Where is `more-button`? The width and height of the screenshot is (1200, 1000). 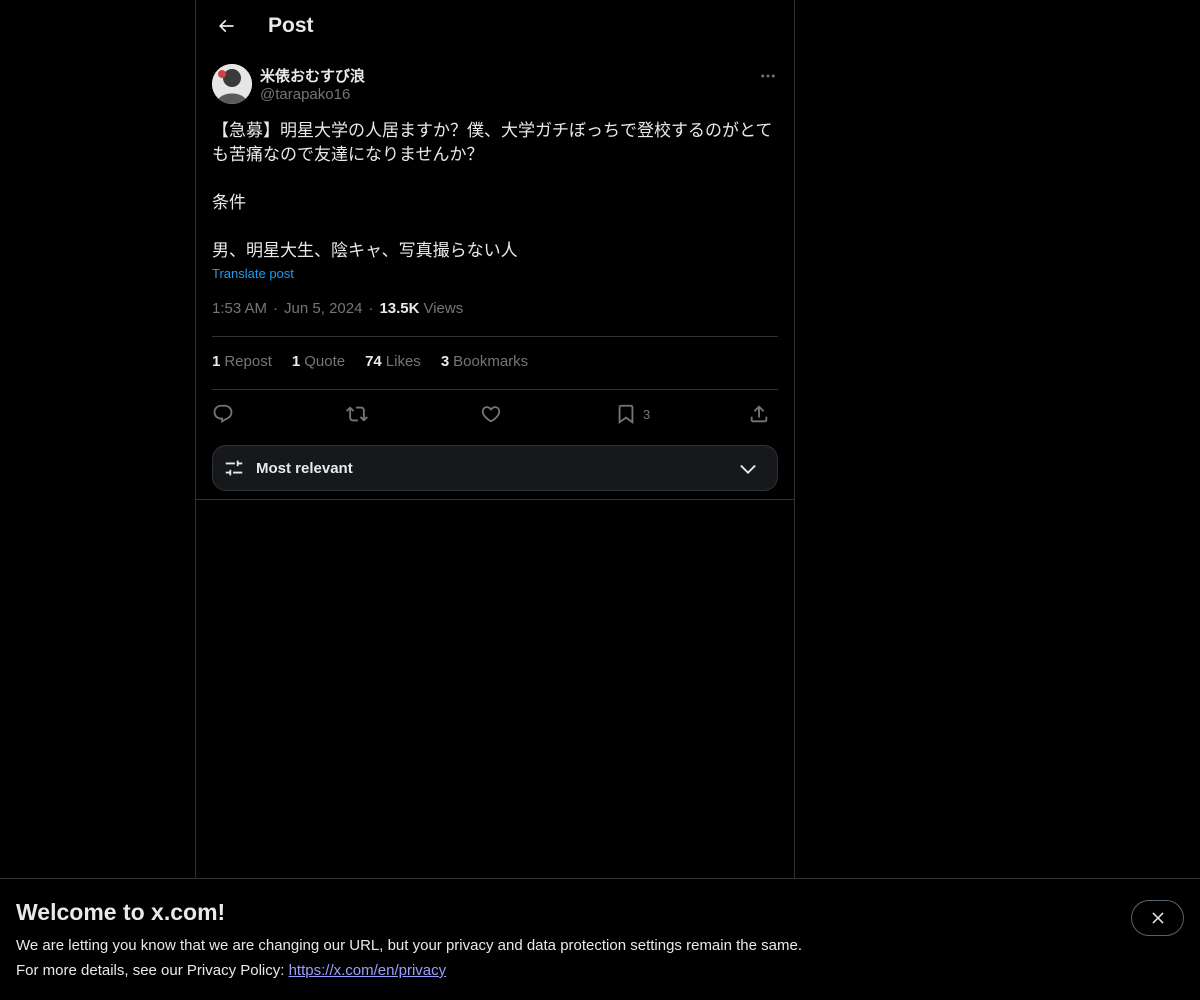 more-button is located at coordinates (768, 76).